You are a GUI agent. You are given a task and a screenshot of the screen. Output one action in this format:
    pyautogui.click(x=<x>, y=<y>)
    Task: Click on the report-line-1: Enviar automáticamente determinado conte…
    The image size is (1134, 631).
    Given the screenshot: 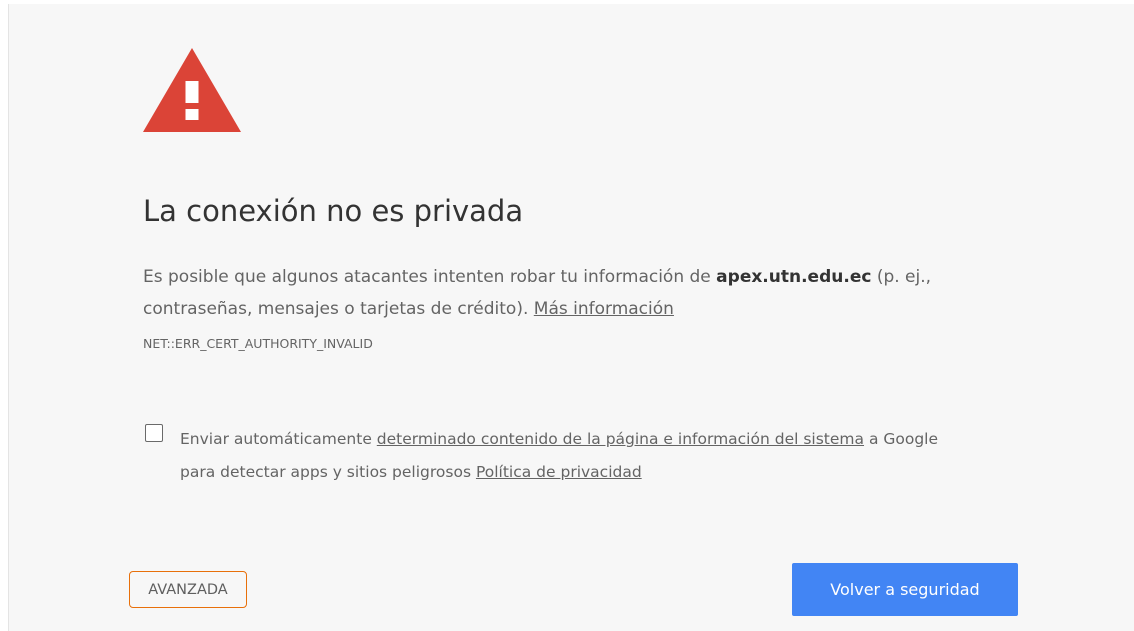 What is the action you would take?
    pyautogui.click(x=610, y=439)
    